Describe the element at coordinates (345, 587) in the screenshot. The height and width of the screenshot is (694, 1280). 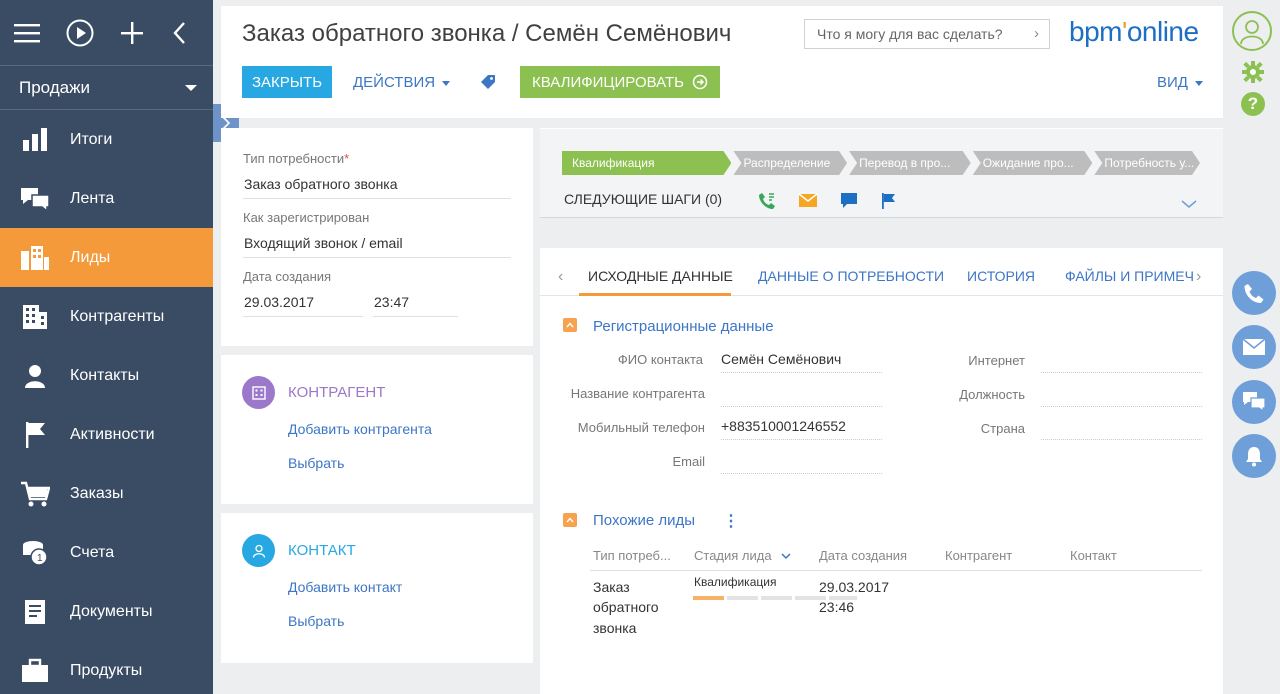
I see `add-contact-link: Добавить контакт` at that location.